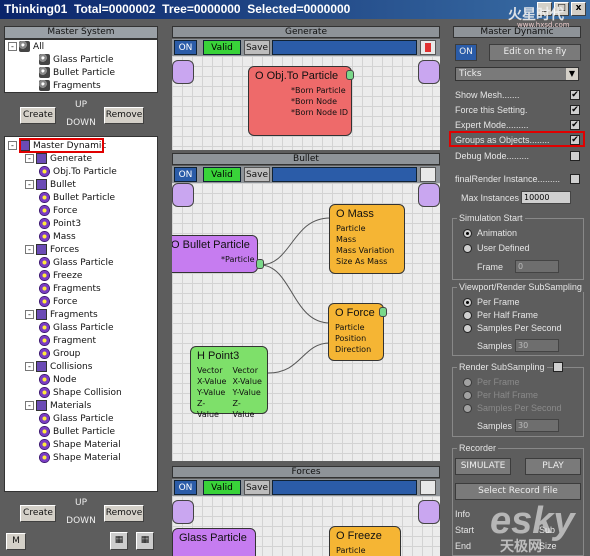 The width and height of the screenshot is (590, 556). What do you see at coordinates (466, 52) in the screenshot?
I see `dynamic-on-button: ON` at bounding box center [466, 52].